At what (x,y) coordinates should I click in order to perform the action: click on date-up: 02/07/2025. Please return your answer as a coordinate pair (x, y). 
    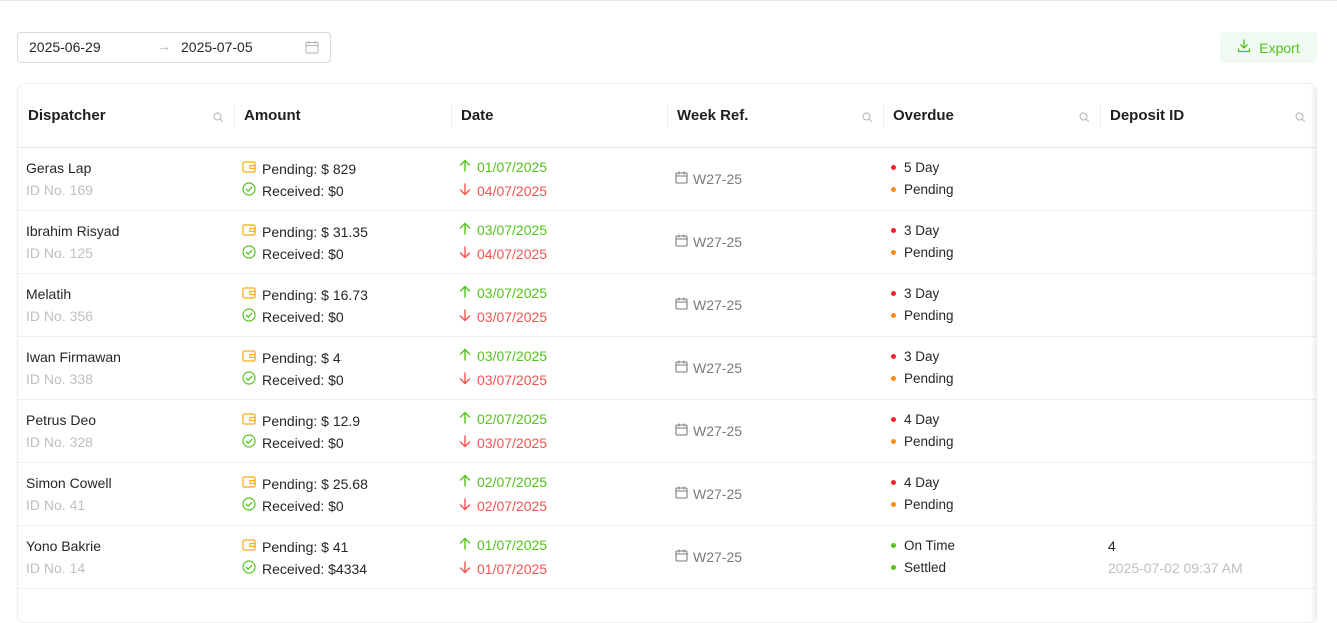
    Looking at the image, I should click on (503, 482).